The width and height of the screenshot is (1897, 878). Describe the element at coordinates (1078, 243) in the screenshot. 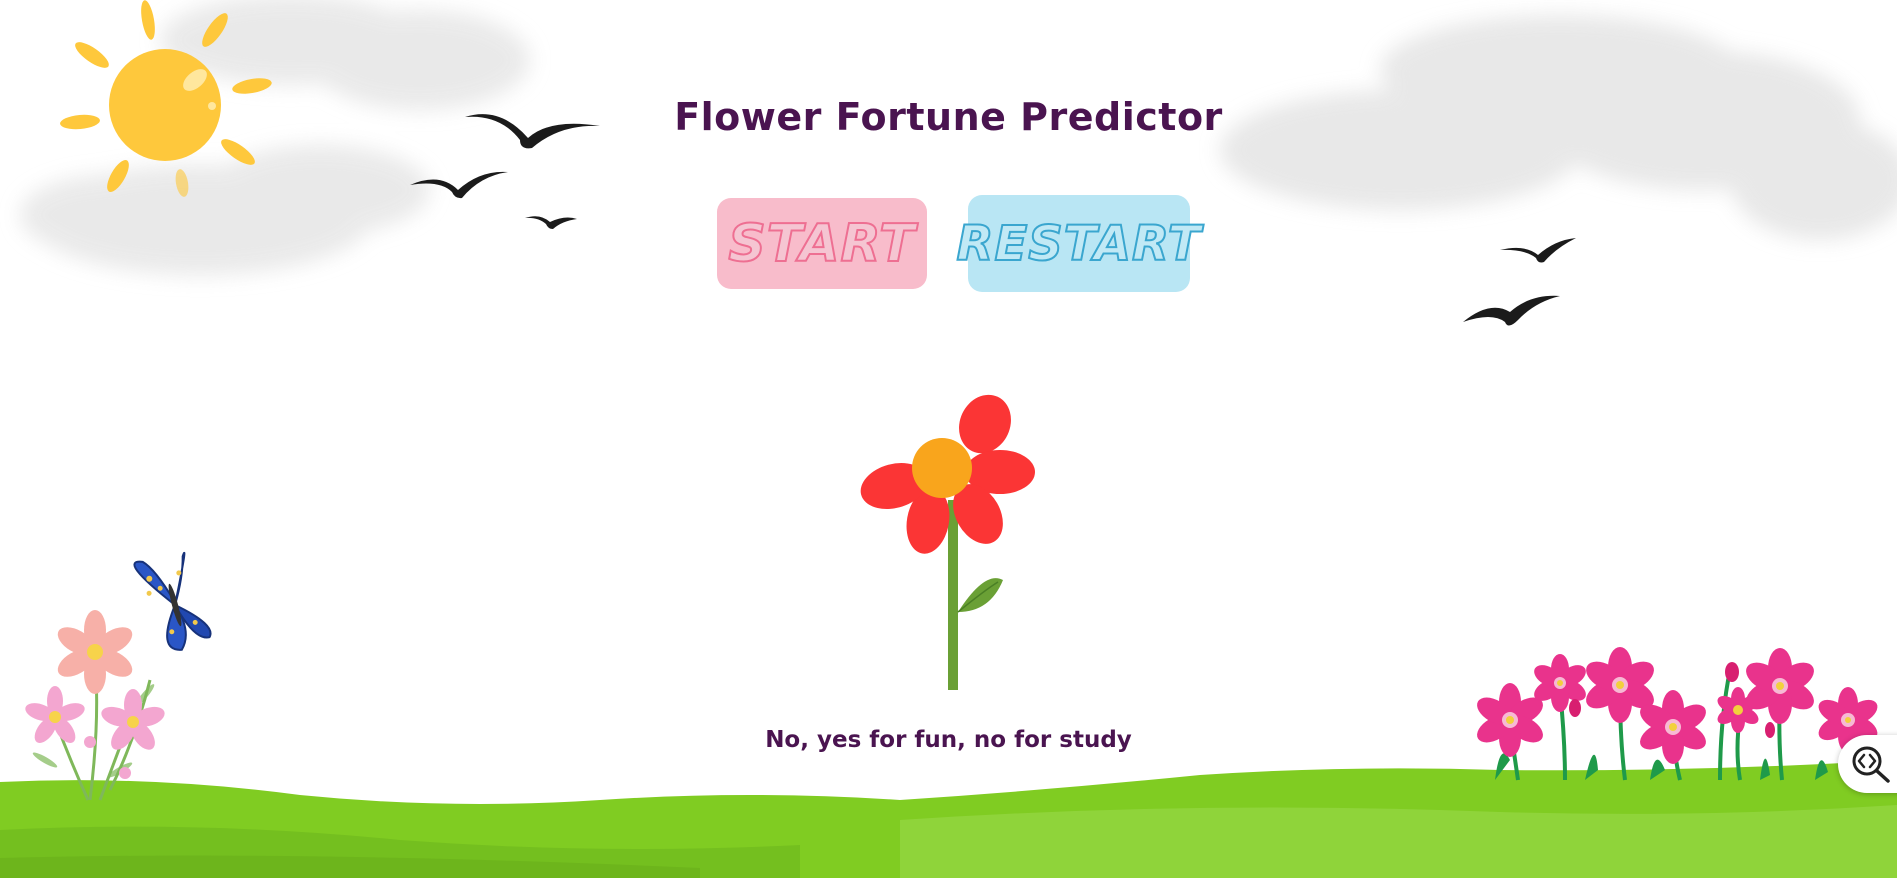

I see `restart-button: RESTART` at that location.